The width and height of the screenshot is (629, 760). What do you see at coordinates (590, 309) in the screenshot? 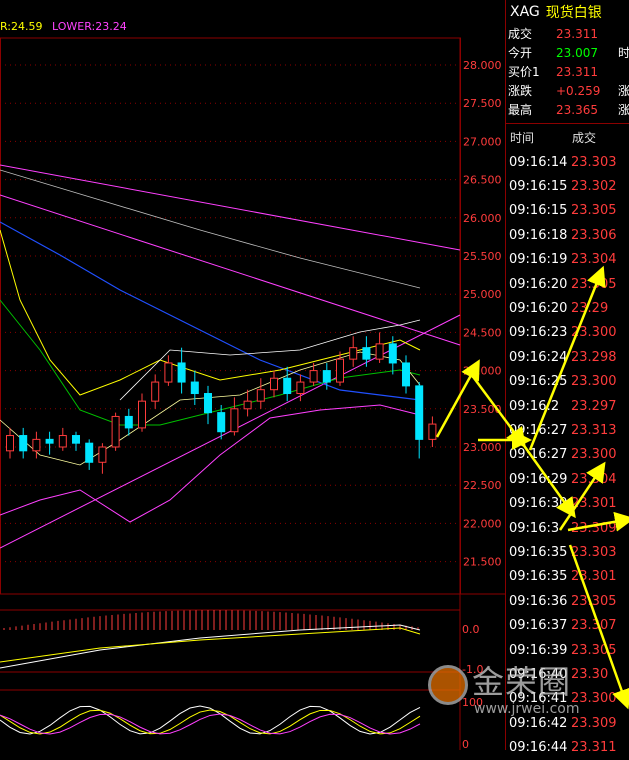
I see `tick-price: 23.29` at bounding box center [590, 309].